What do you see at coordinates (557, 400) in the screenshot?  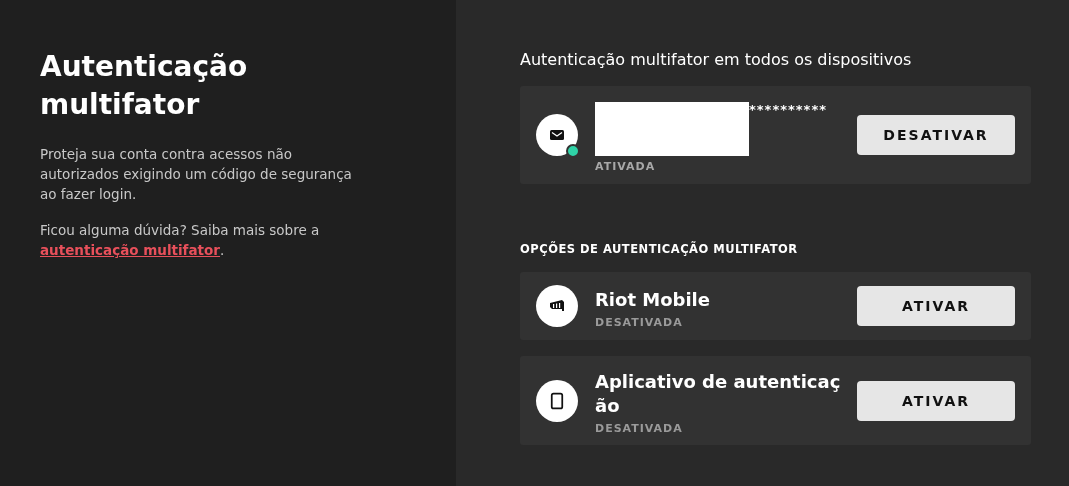 I see `phone-icon` at bounding box center [557, 400].